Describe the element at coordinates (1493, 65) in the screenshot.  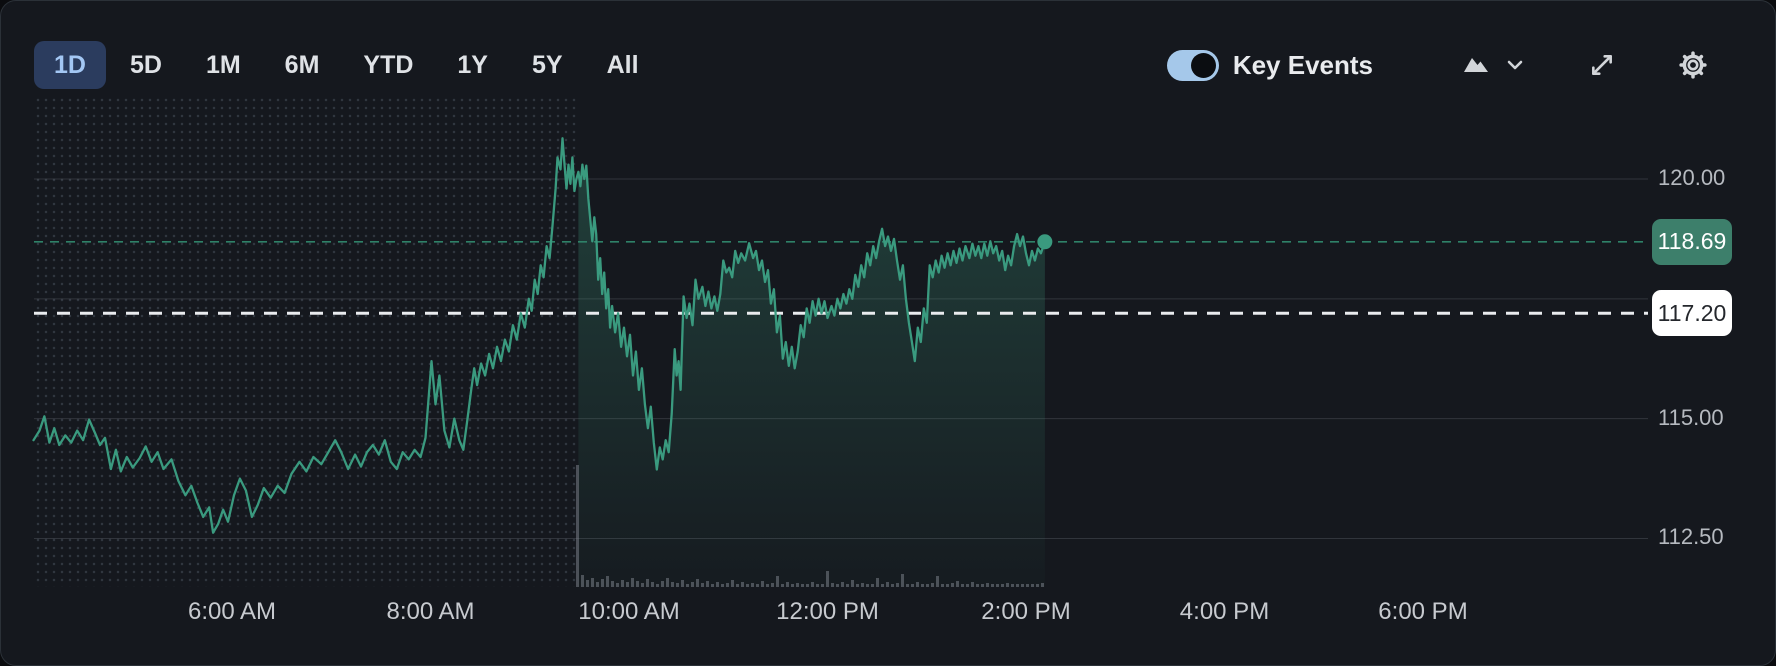
I see `chart-type-button` at that location.